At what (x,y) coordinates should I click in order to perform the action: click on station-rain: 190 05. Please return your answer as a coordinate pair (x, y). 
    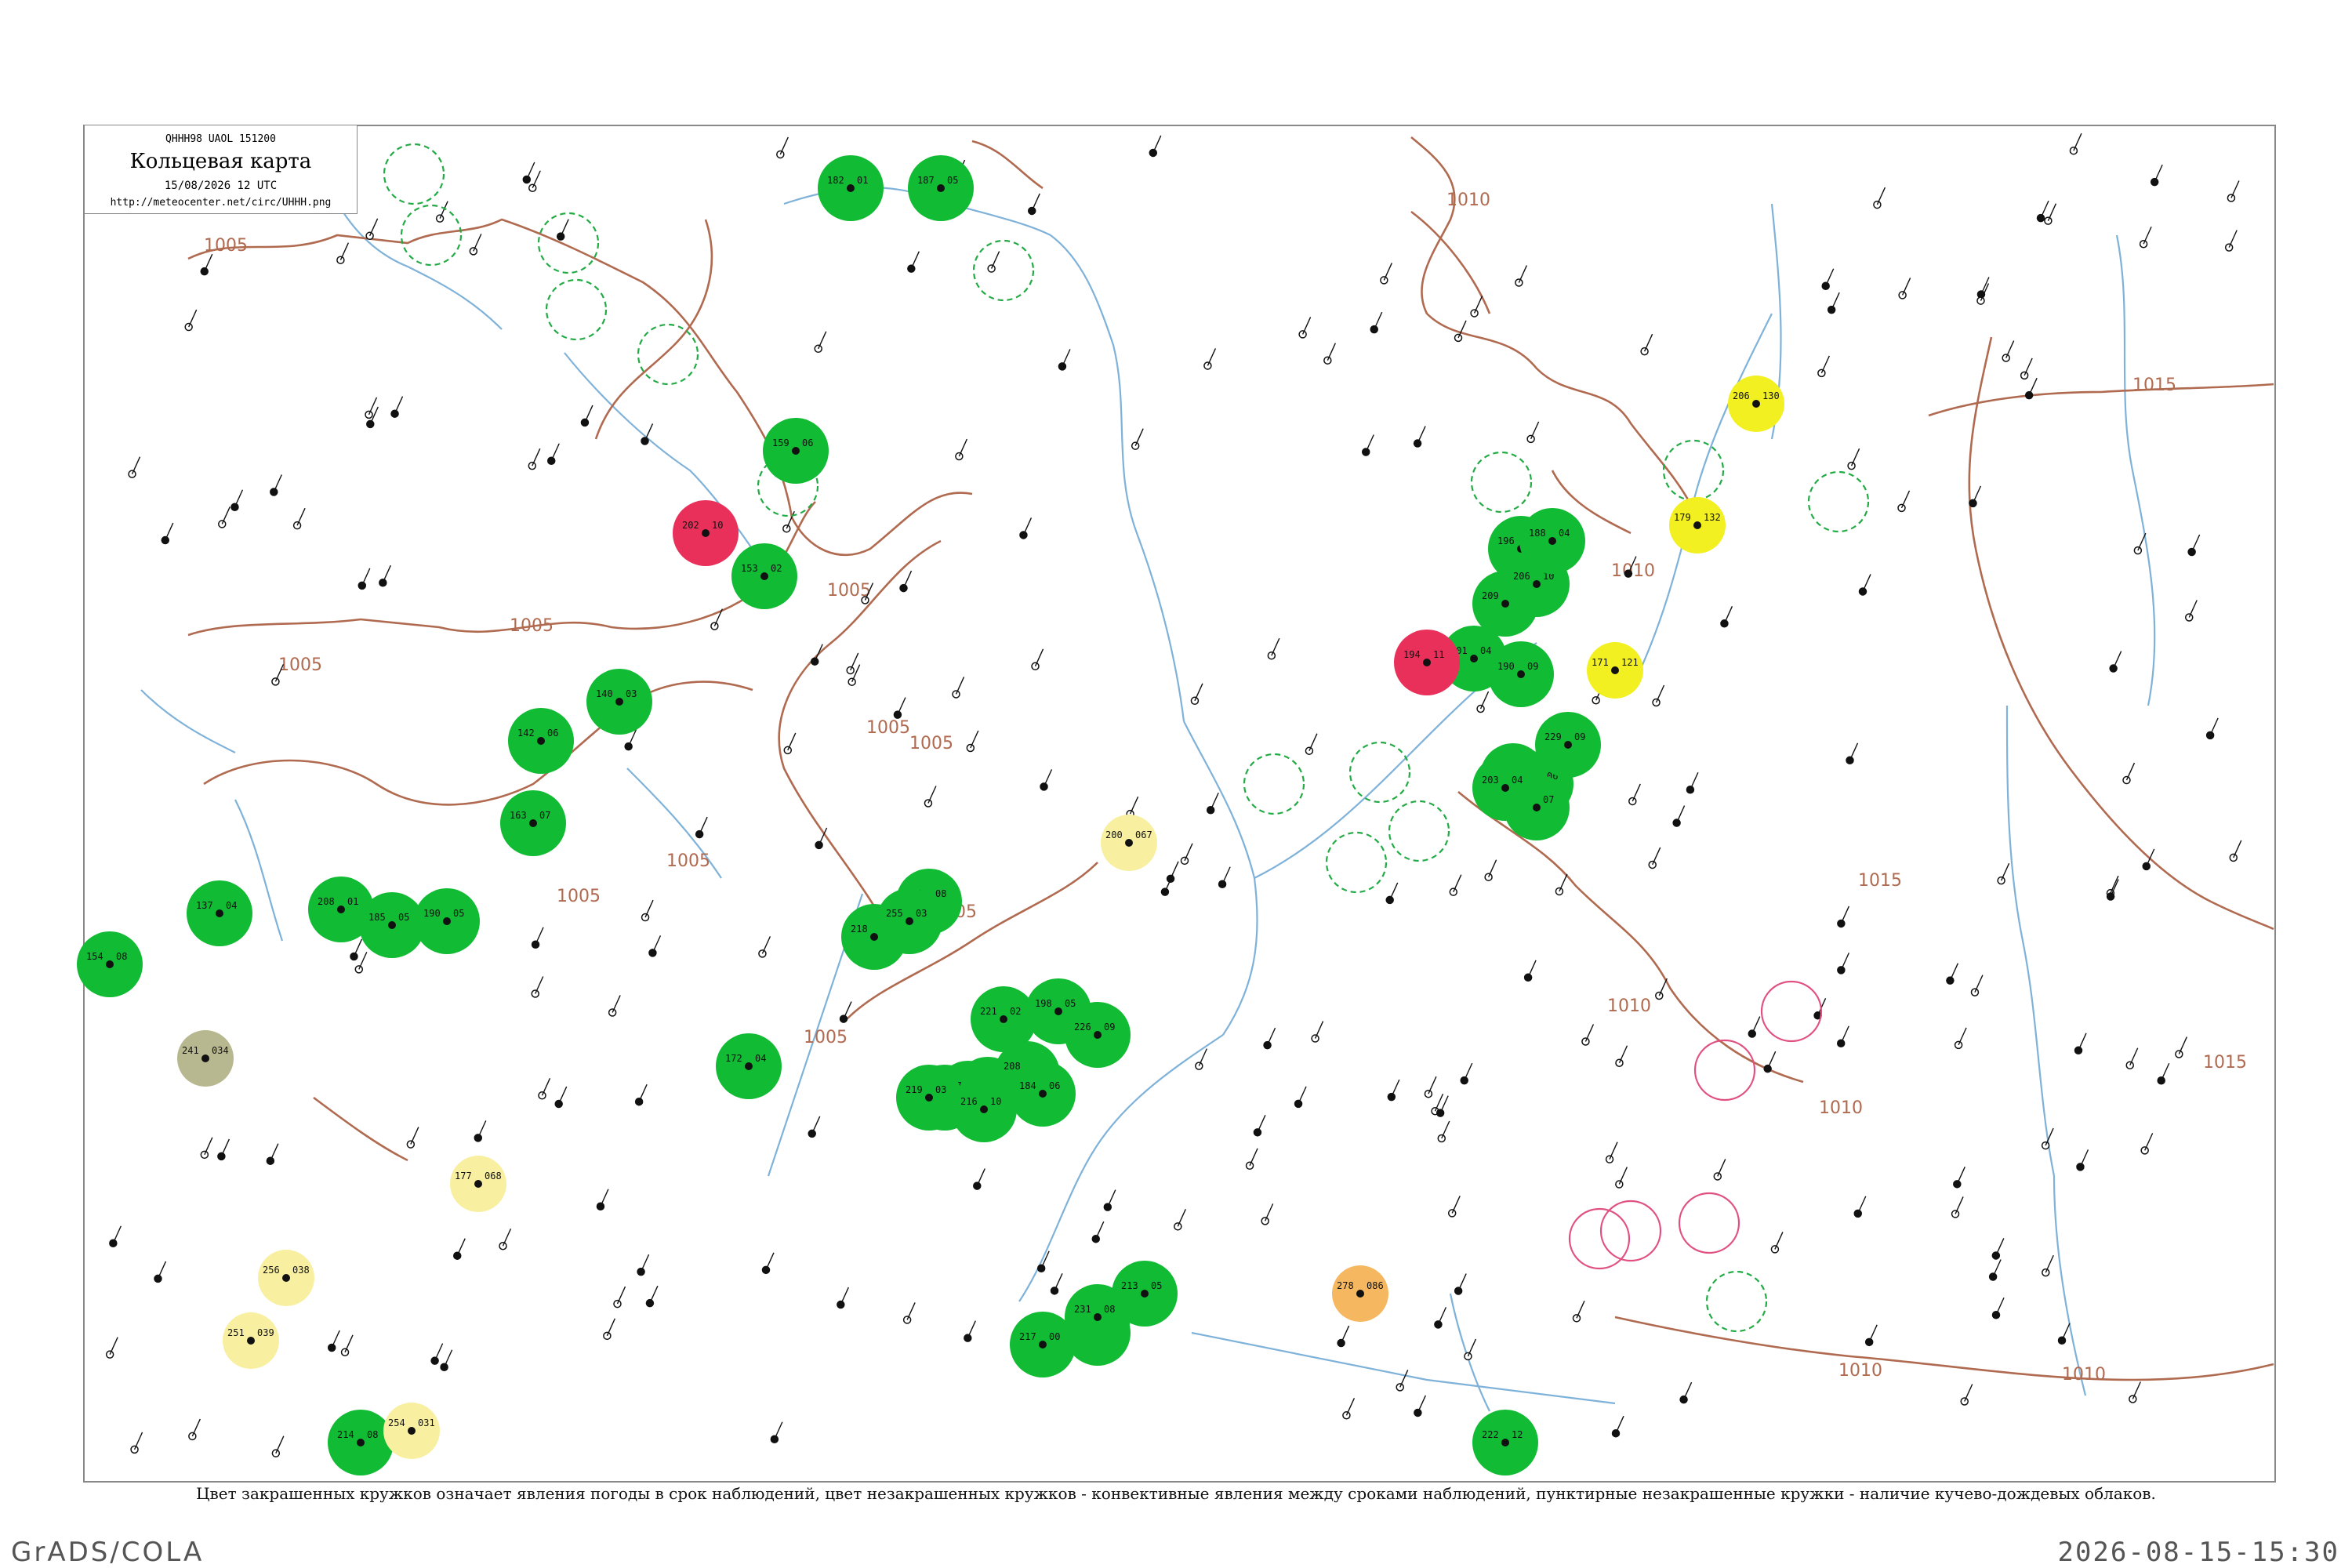
    Looking at the image, I should click on (447, 921).